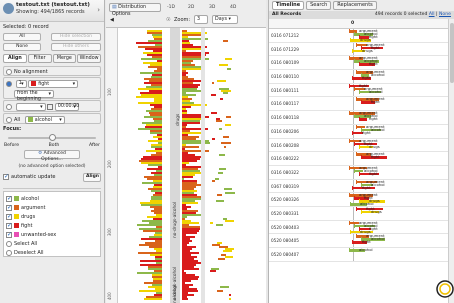  What do you see at coordinates (15, 58) in the screenshot?
I see `tab-align: Align` at bounding box center [15, 58].